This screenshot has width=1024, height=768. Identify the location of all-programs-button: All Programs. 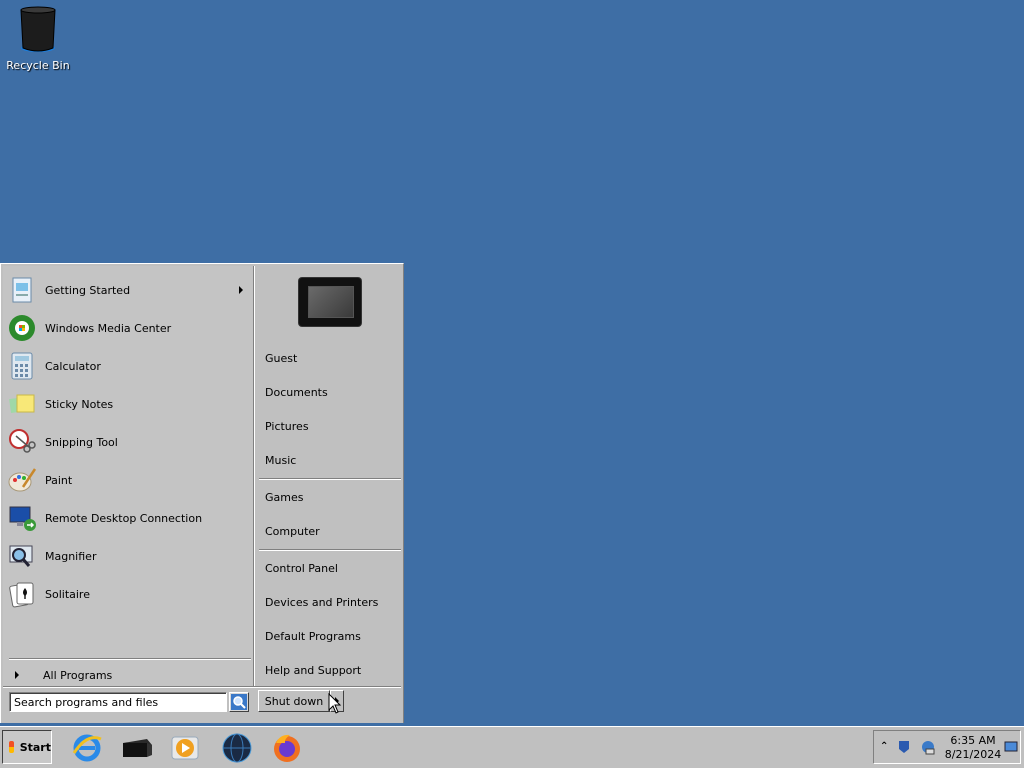
(131, 675).